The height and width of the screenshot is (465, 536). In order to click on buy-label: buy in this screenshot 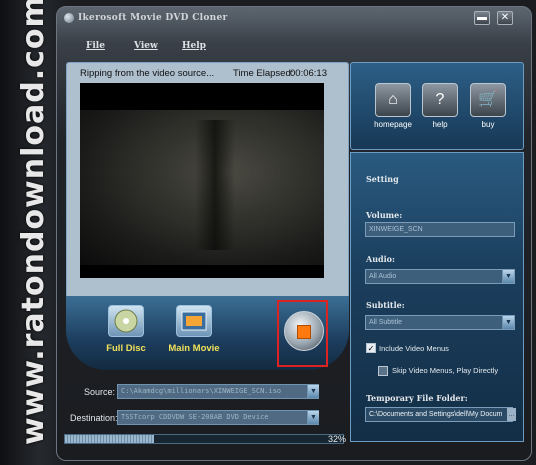, I will do `click(488, 124)`.